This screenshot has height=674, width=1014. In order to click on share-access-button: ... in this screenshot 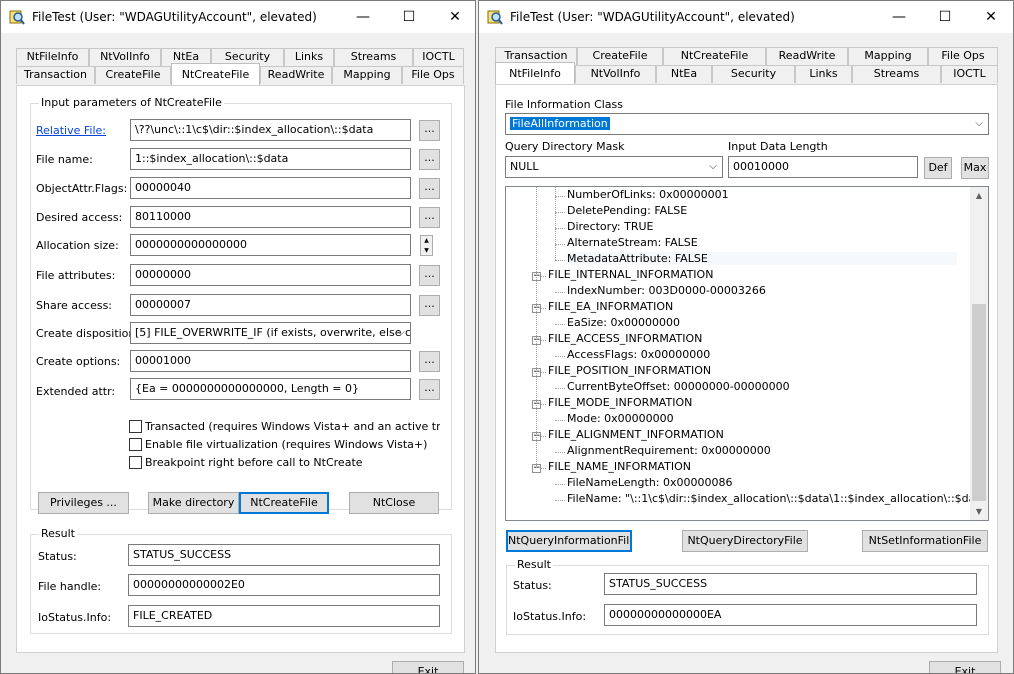, I will do `click(429, 305)`.